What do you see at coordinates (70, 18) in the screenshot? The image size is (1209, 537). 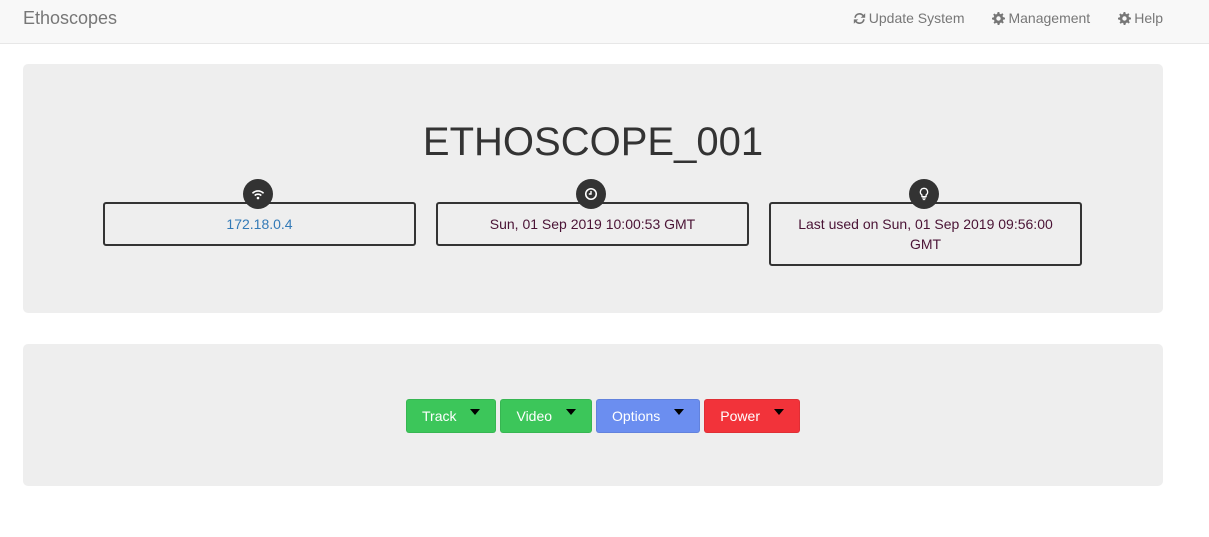 I see `brand-link: Ethoscopes` at bounding box center [70, 18].